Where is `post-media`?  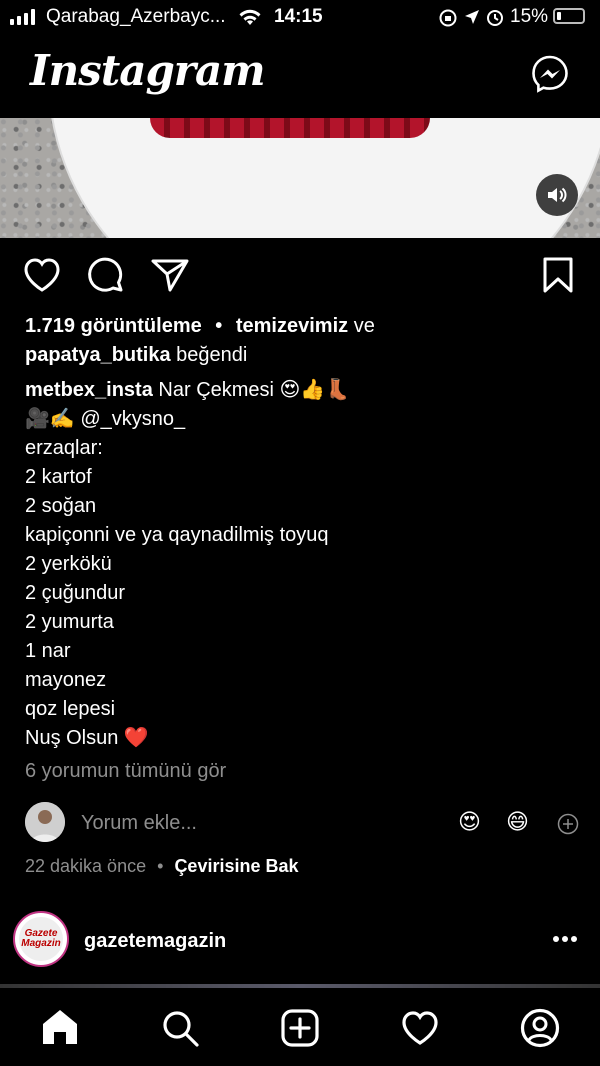
post-media is located at coordinates (300, 178).